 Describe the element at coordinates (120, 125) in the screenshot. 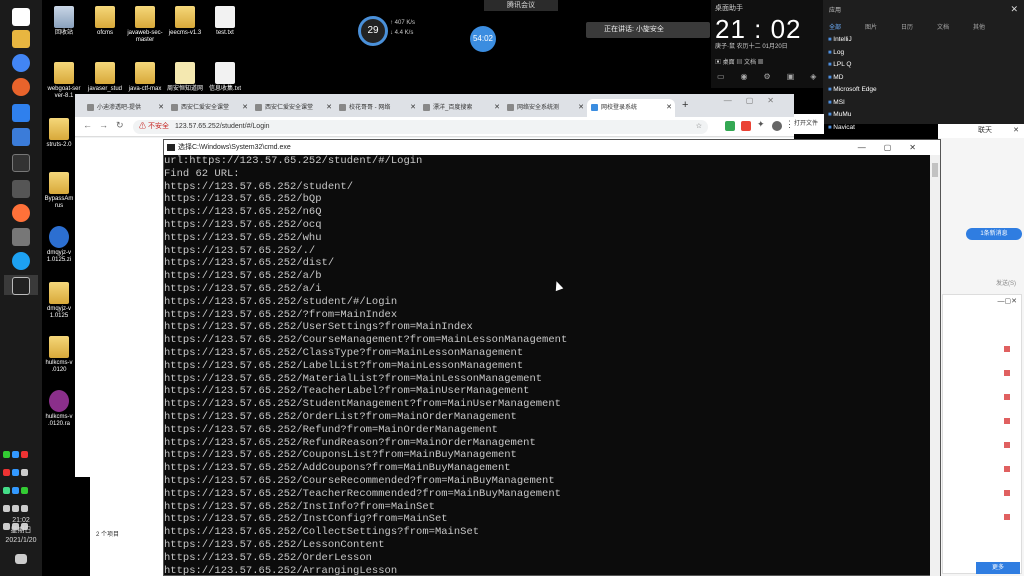

I see `reload-icon: ↻` at that location.